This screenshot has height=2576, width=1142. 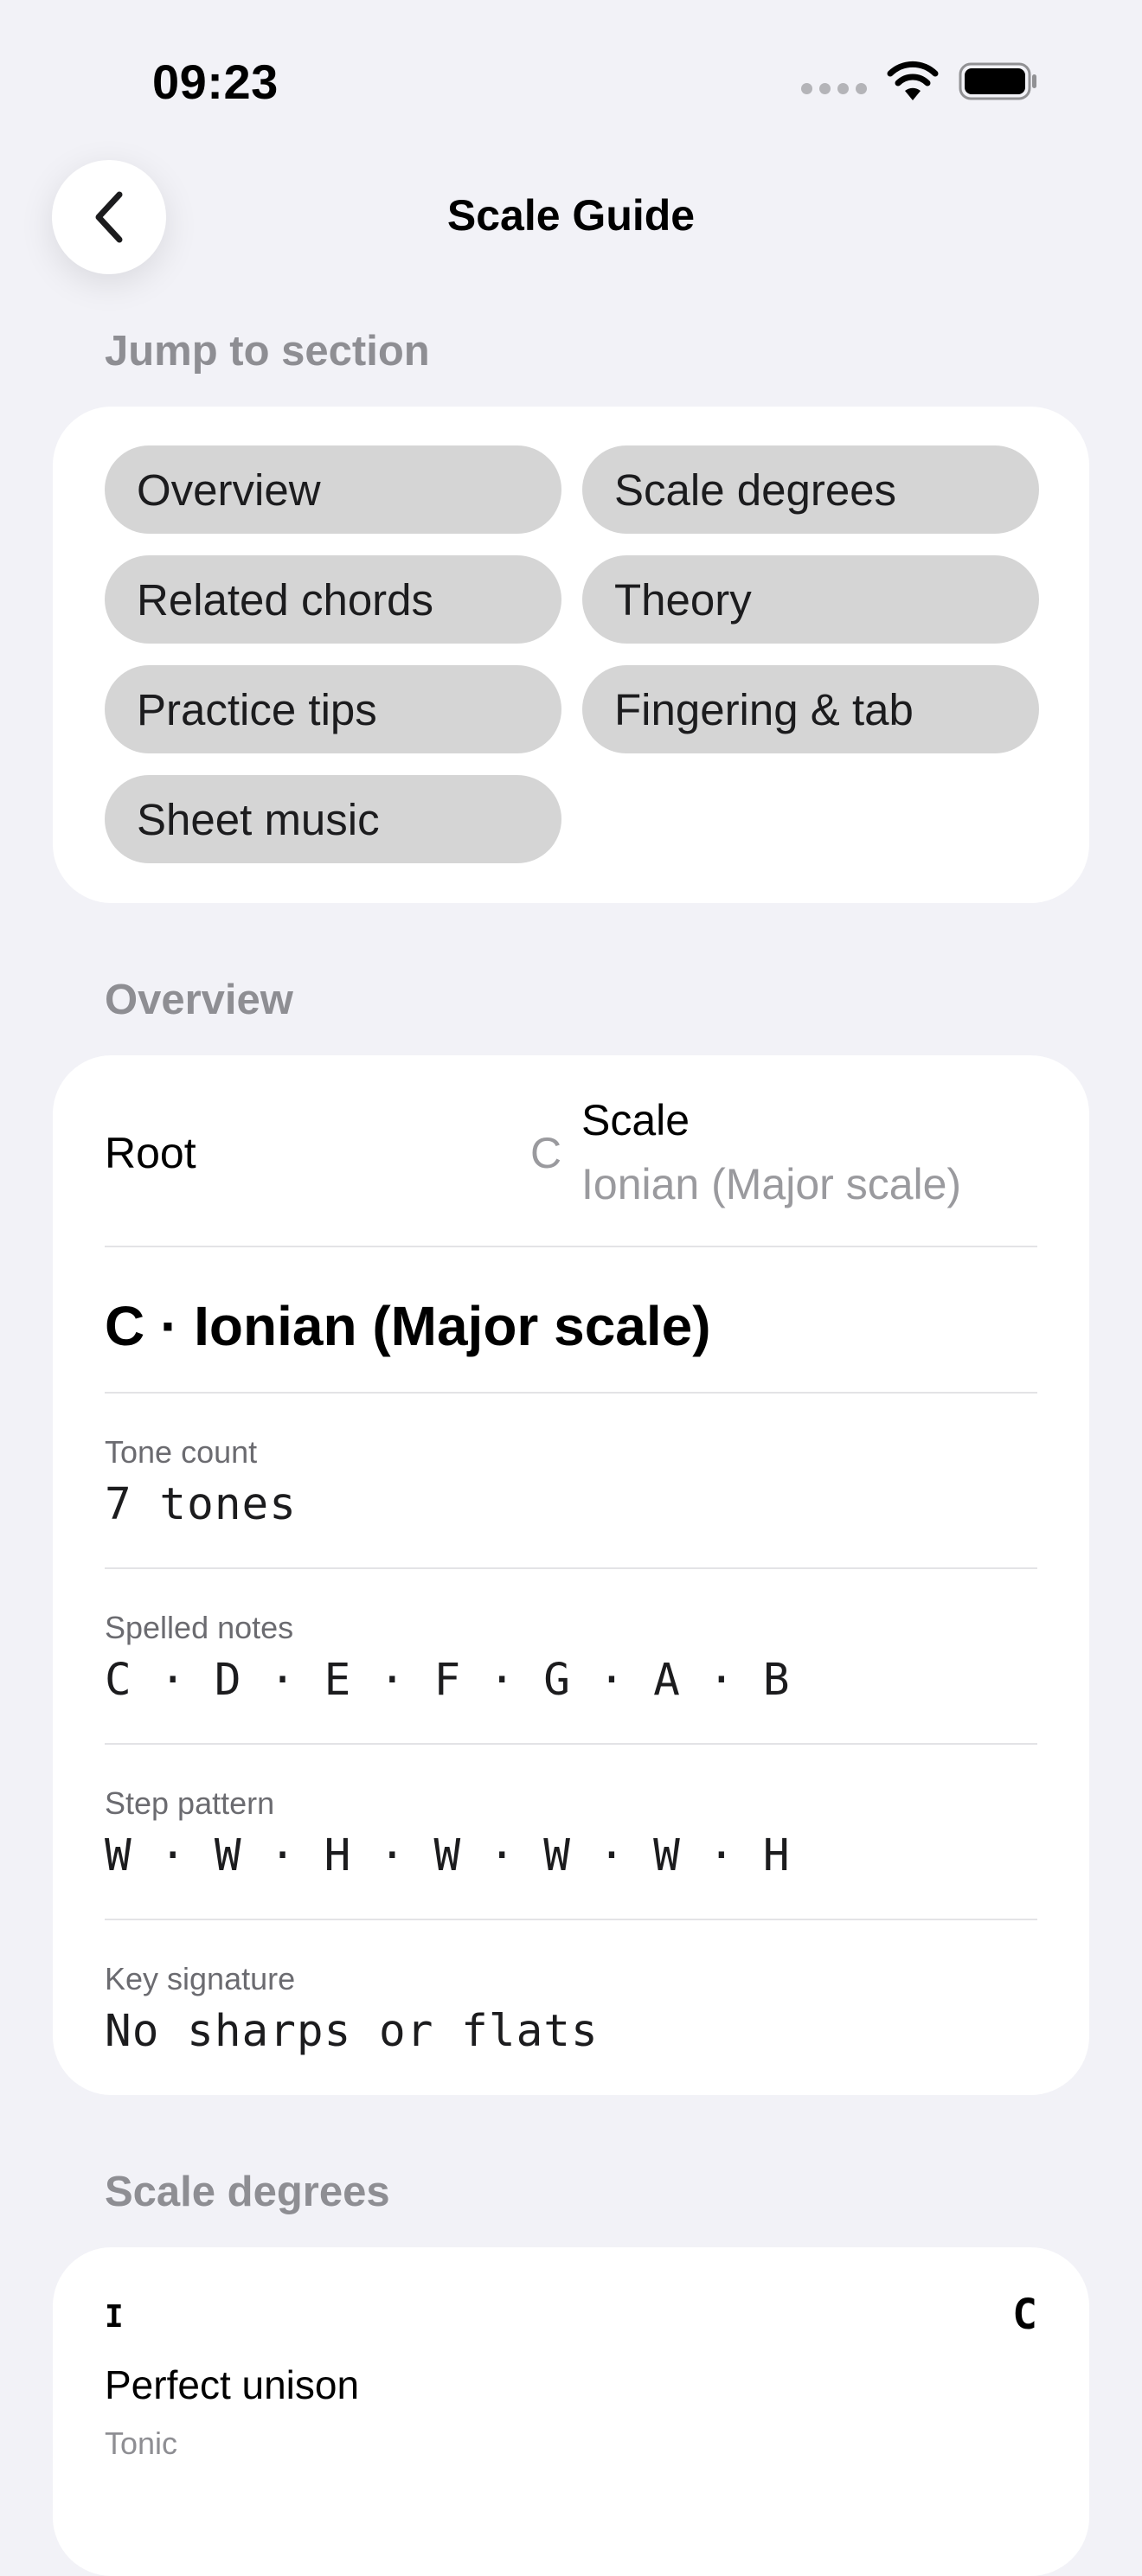 What do you see at coordinates (913, 80) in the screenshot?
I see `wifi-icon` at bounding box center [913, 80].